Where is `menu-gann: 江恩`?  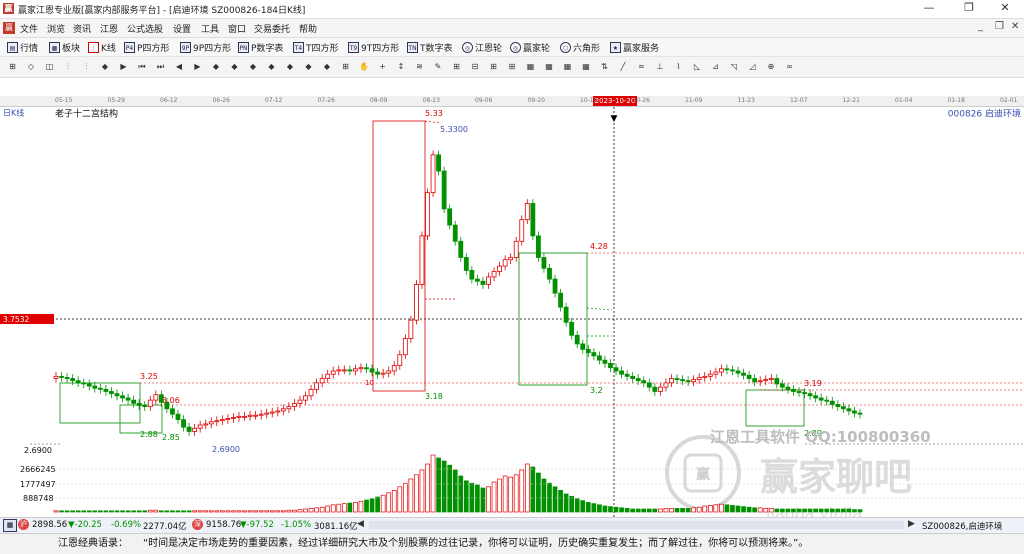 menu-gann: 江恩 is located at coordinates (109, 28).